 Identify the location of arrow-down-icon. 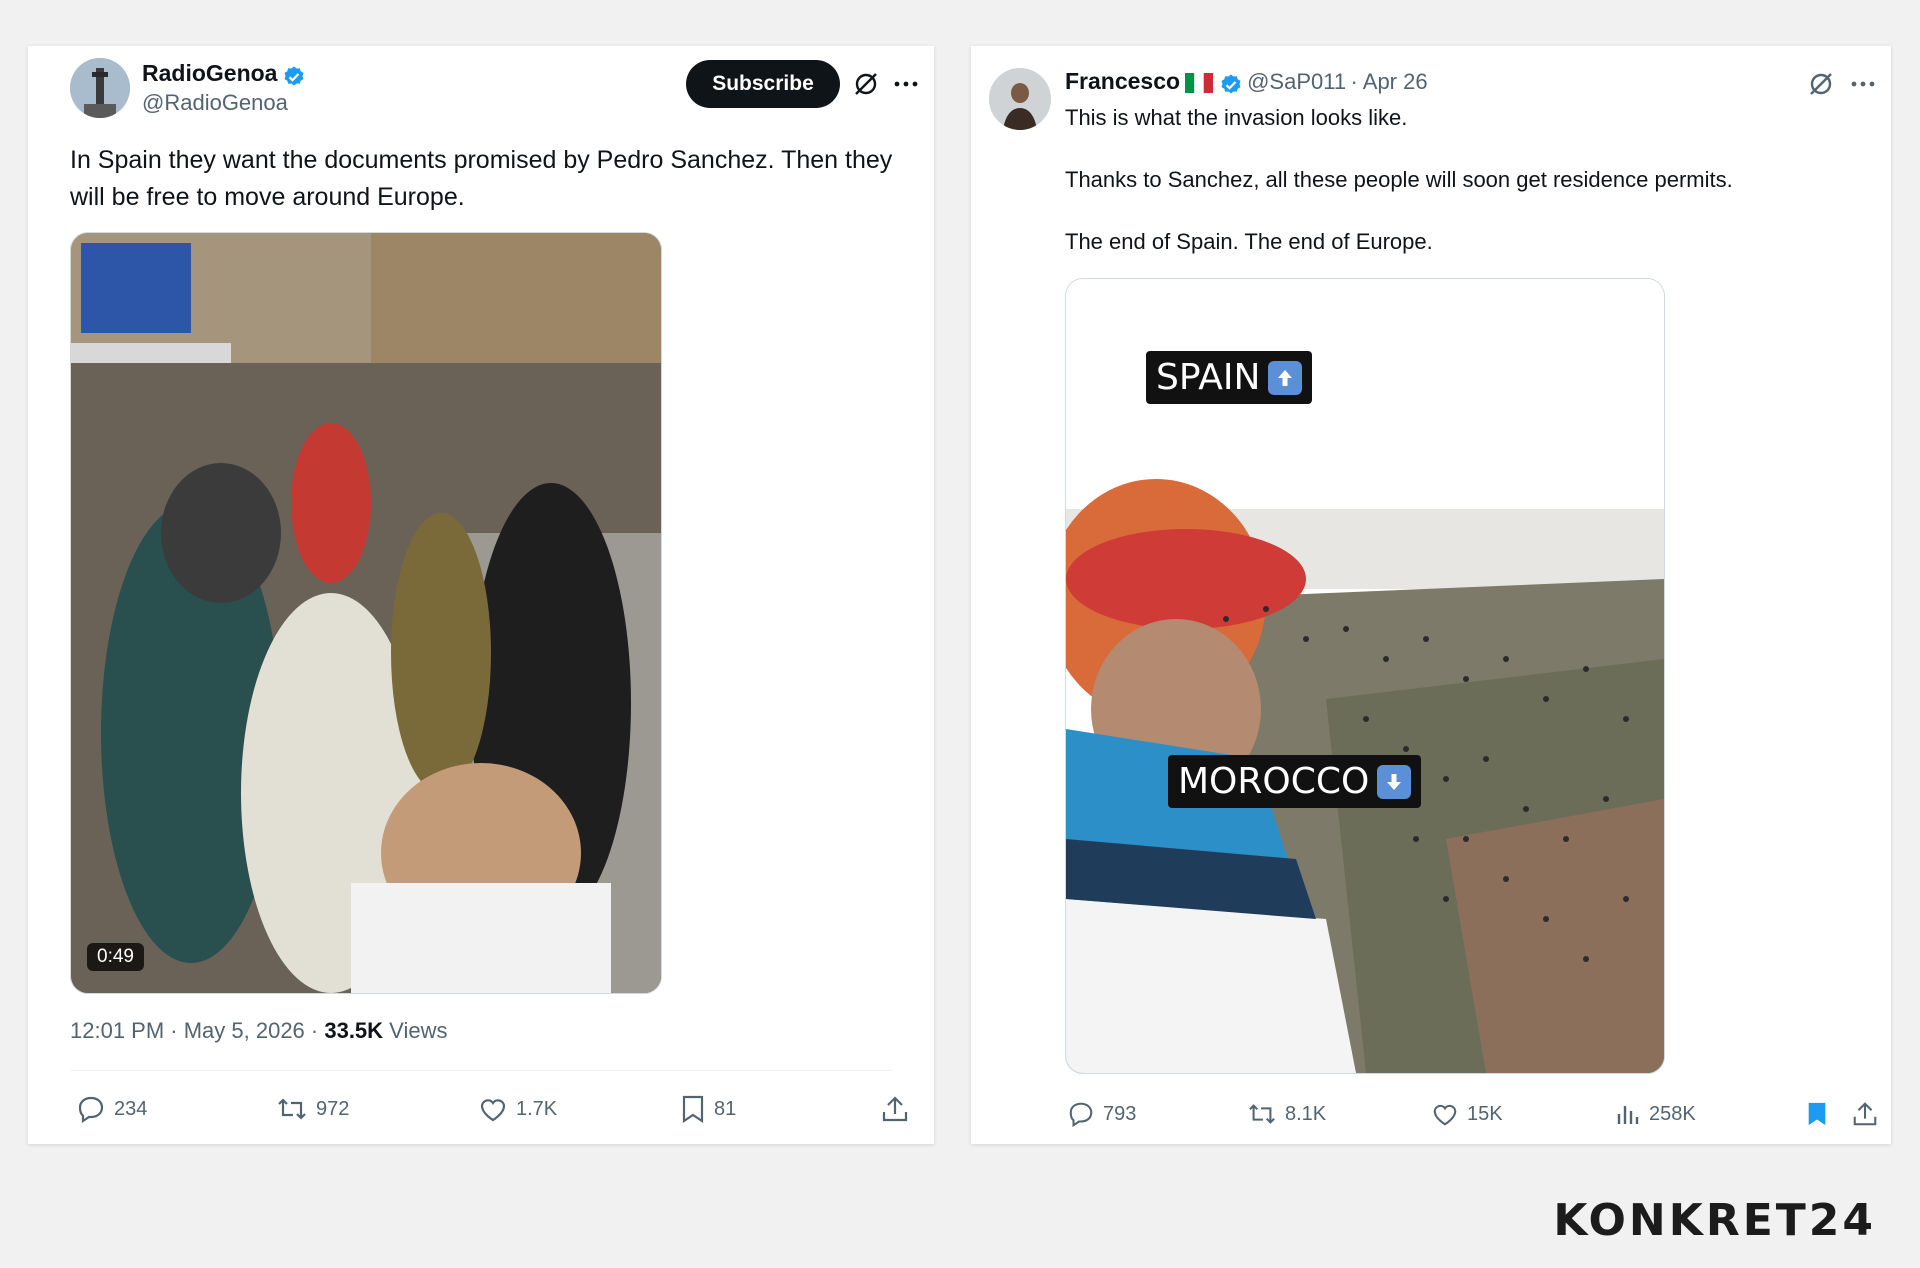
(1394, 781).